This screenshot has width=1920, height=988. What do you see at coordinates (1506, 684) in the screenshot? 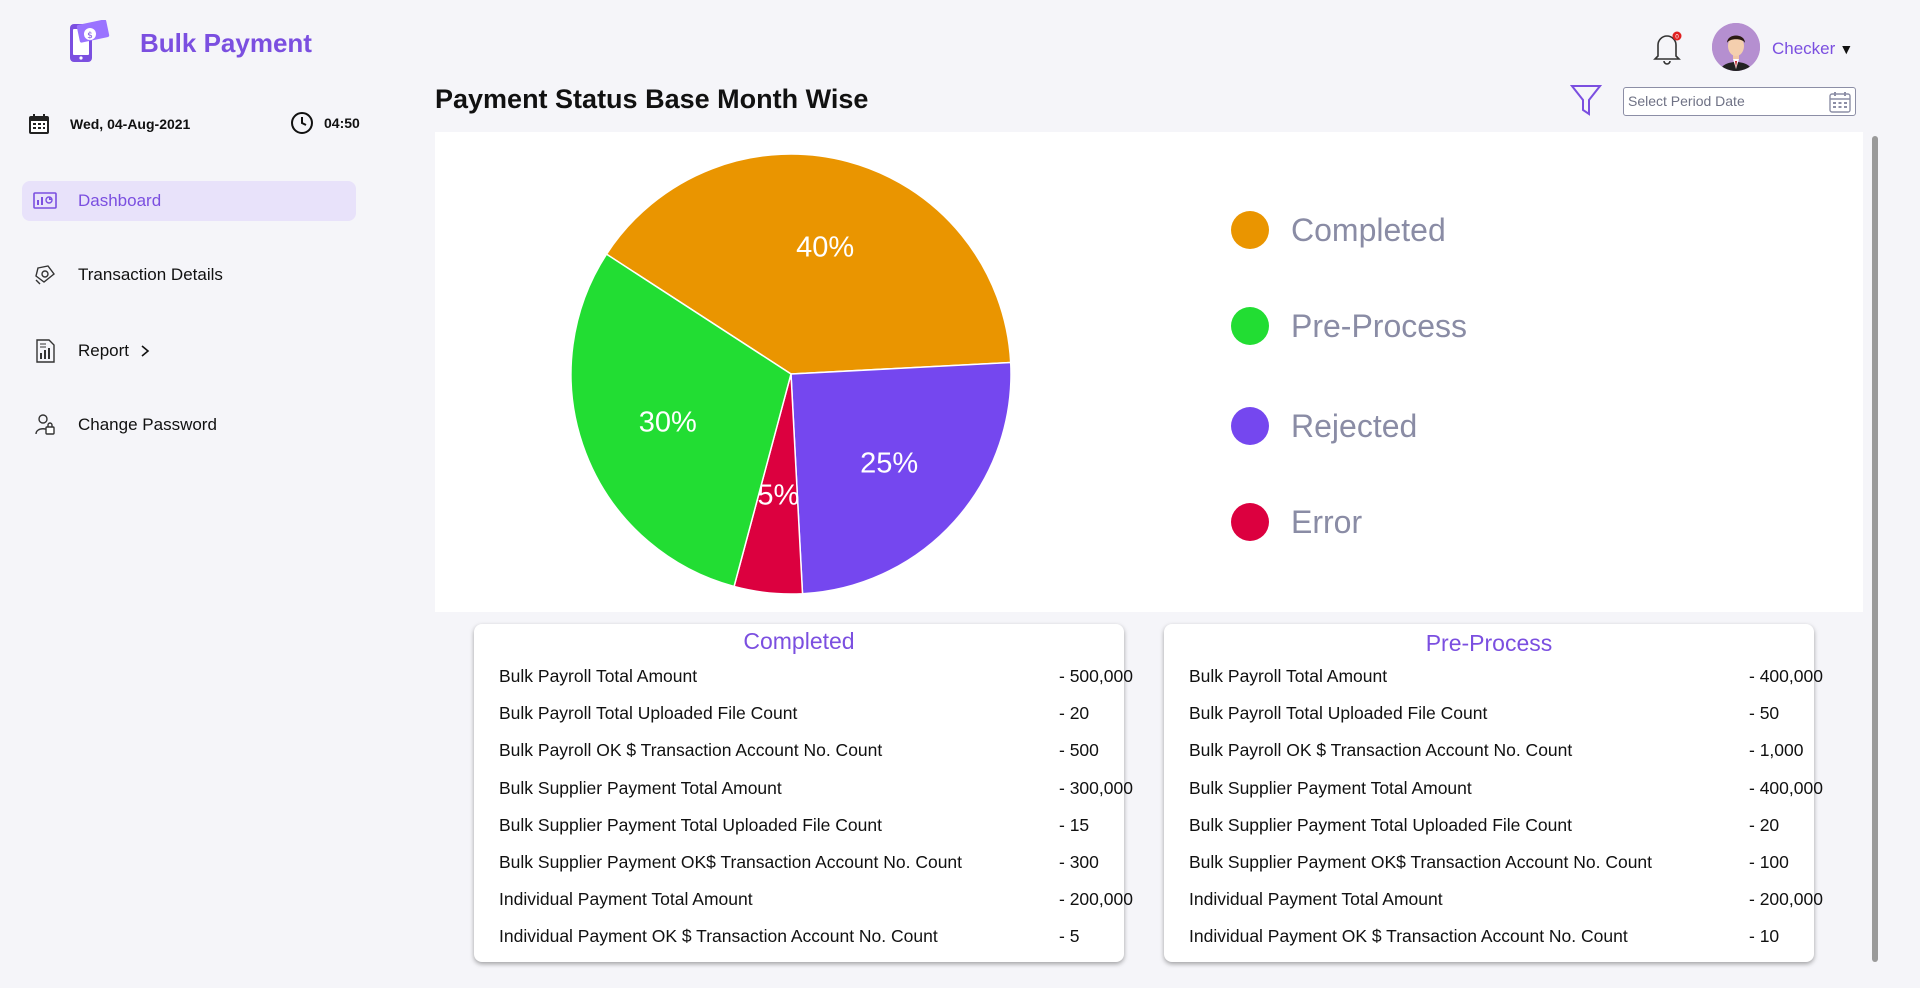
I see `summary-row: Bulk Payroll Total Amount - 400,000` at bounding box center [1506, 684].